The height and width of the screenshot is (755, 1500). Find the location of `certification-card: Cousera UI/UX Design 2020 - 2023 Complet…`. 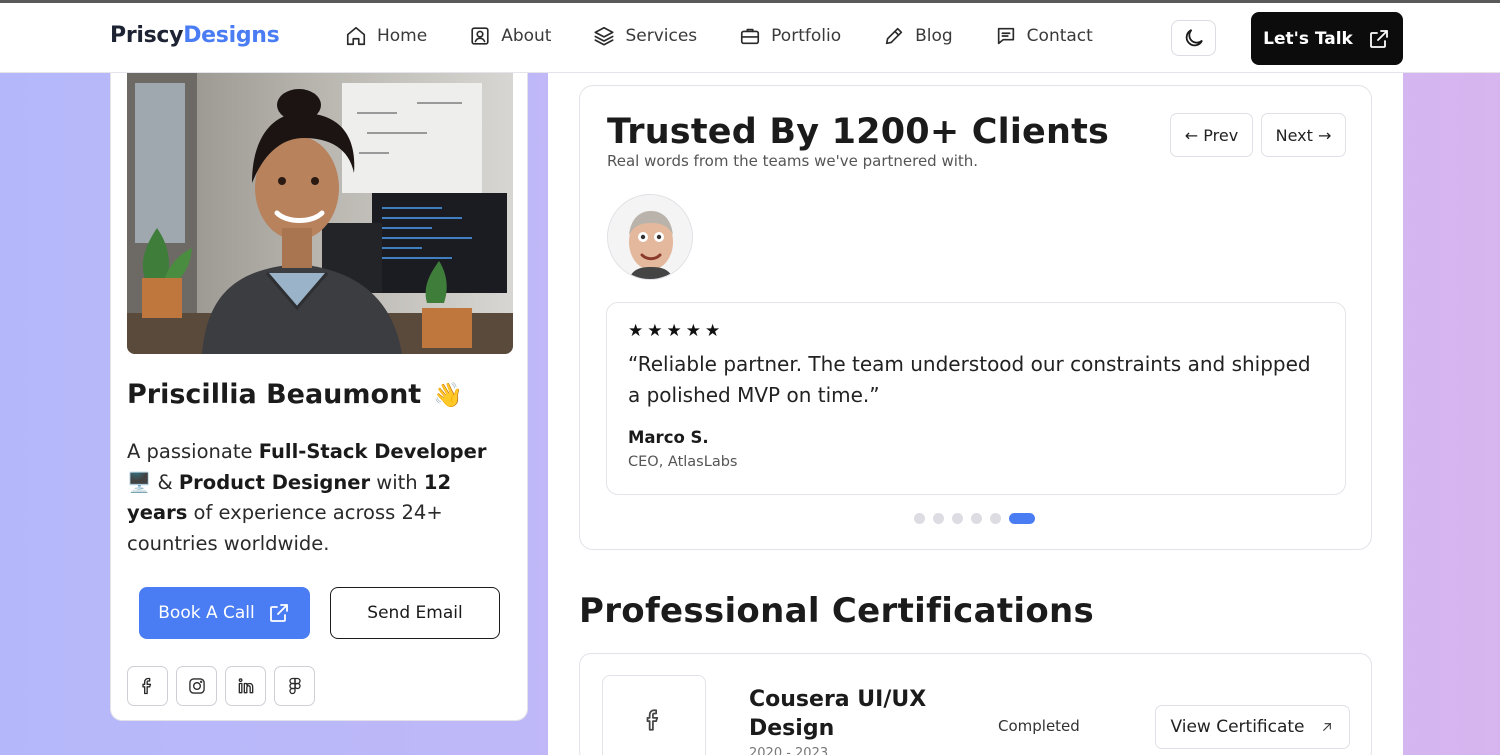

certification-card: Cousera UI/UX Design 2020 - 2023 Complet… is located at coordinates (975, 704).